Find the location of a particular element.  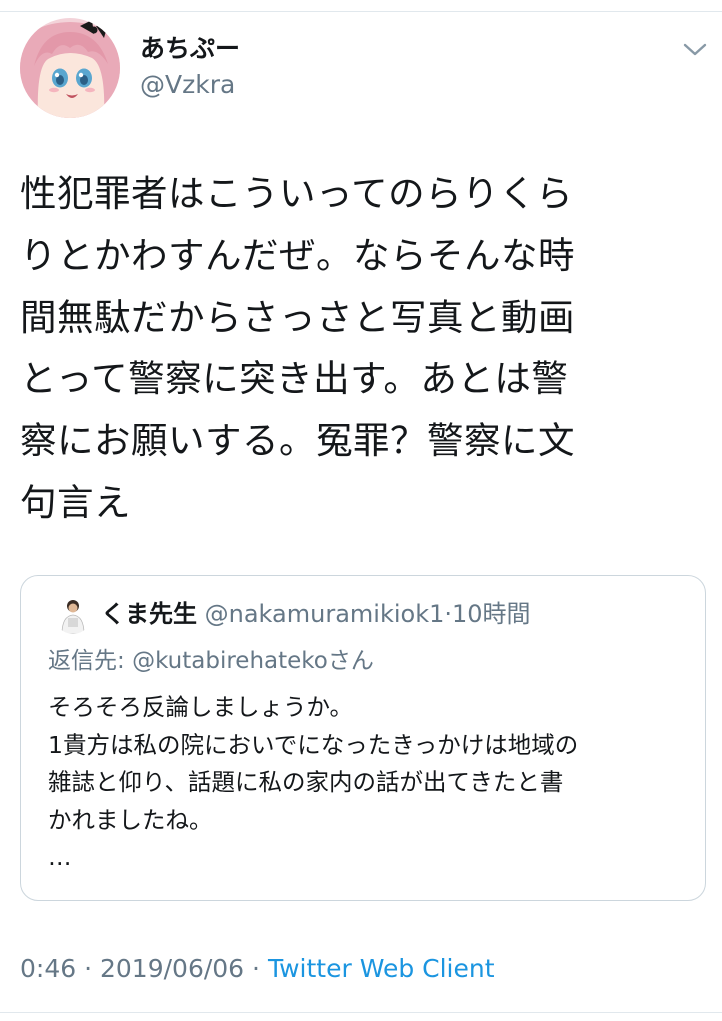

replying-suffix: さん is located at coordinates (350, 661).